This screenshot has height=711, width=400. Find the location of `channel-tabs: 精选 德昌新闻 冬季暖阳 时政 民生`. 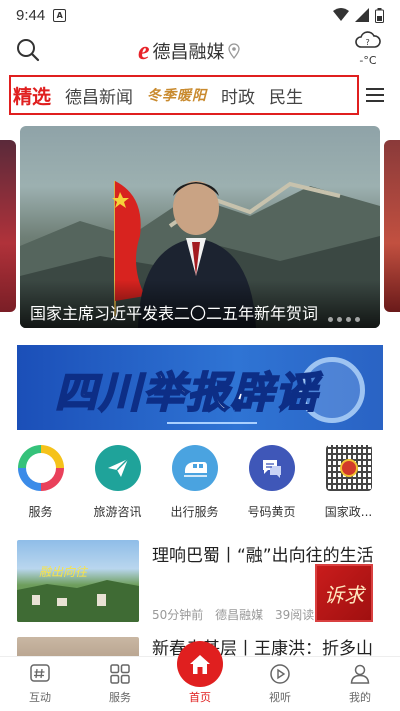

channel-tabs: 精选 德昌新闻 冬季暖阳 时政 民生 is located at coordinates (184, 95).